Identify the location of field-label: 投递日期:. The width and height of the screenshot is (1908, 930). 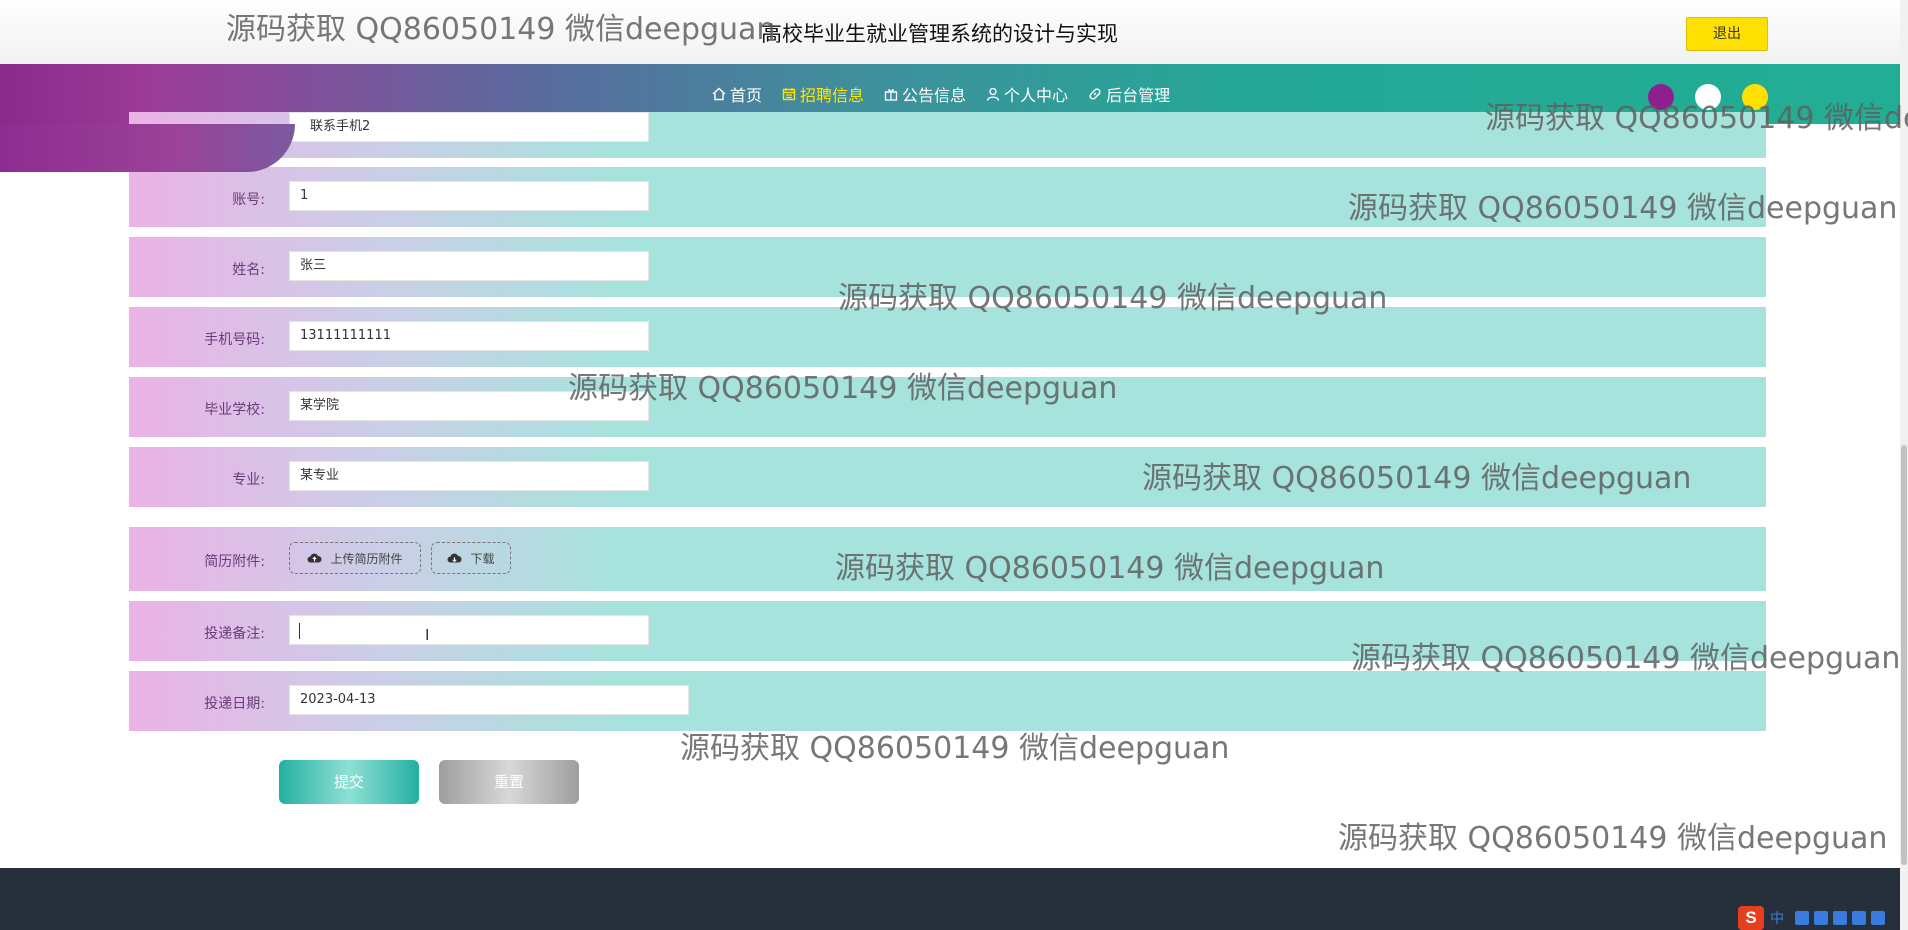
(234, 704).